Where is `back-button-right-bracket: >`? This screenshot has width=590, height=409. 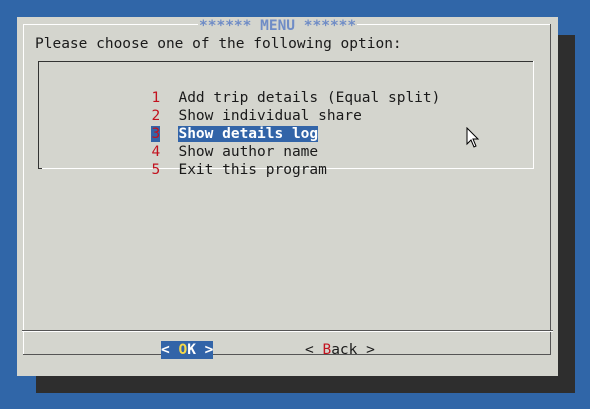 back-button-right-bracket: > is located at coordinates (366, 350).